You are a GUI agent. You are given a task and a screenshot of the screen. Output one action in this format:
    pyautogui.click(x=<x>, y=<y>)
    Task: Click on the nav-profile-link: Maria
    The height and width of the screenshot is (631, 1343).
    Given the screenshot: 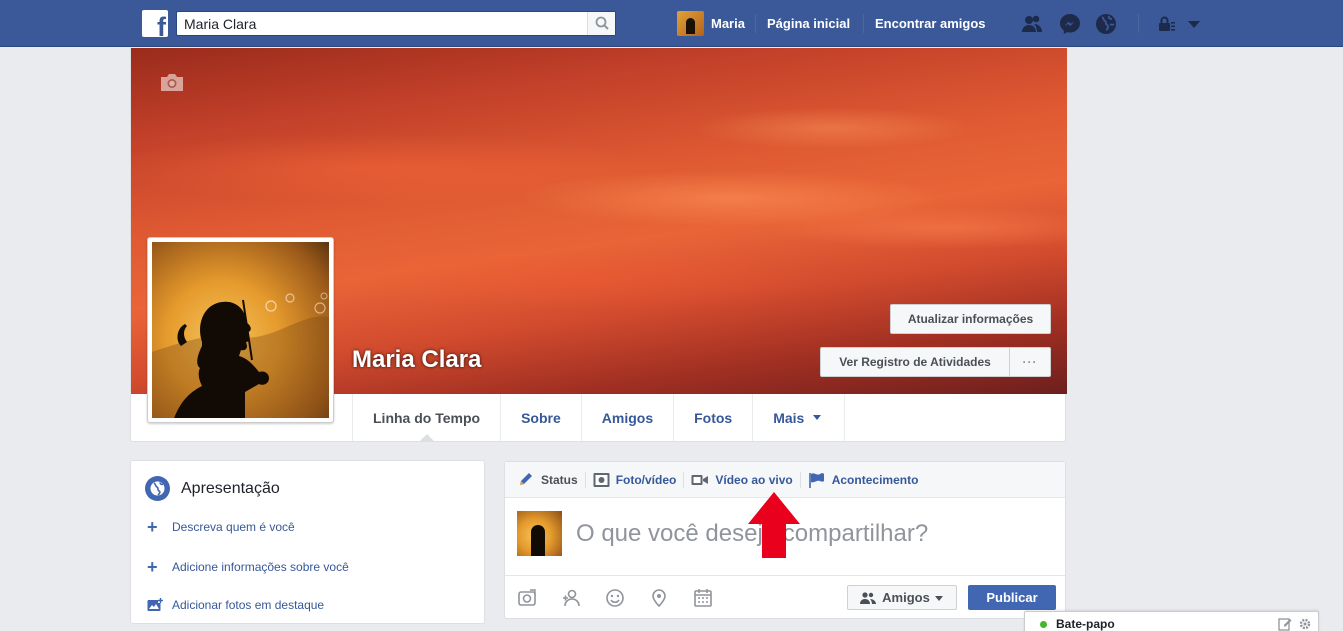 What is the action you would take?
    pyautogui.click(x=711, y=23)
    